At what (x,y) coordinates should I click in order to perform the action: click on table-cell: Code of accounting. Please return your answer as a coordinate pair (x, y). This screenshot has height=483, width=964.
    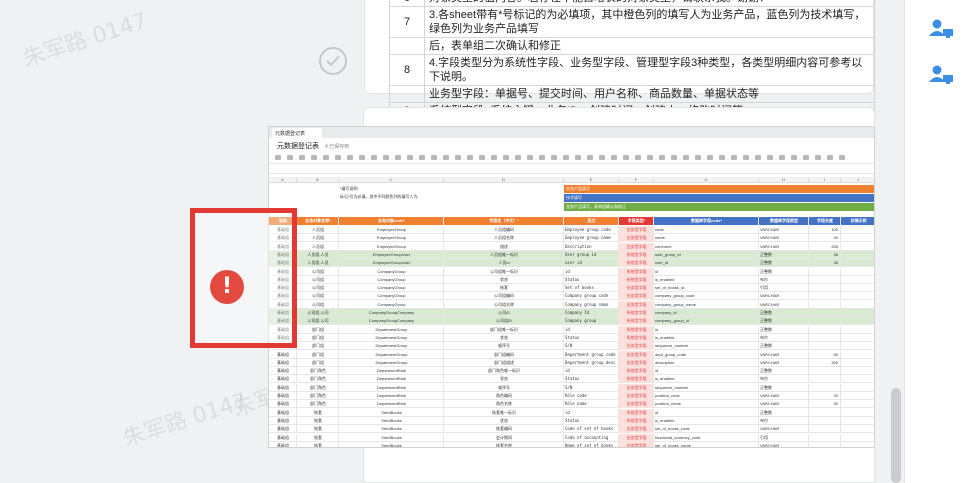
    Looking at the image, I should click on (591, 437).